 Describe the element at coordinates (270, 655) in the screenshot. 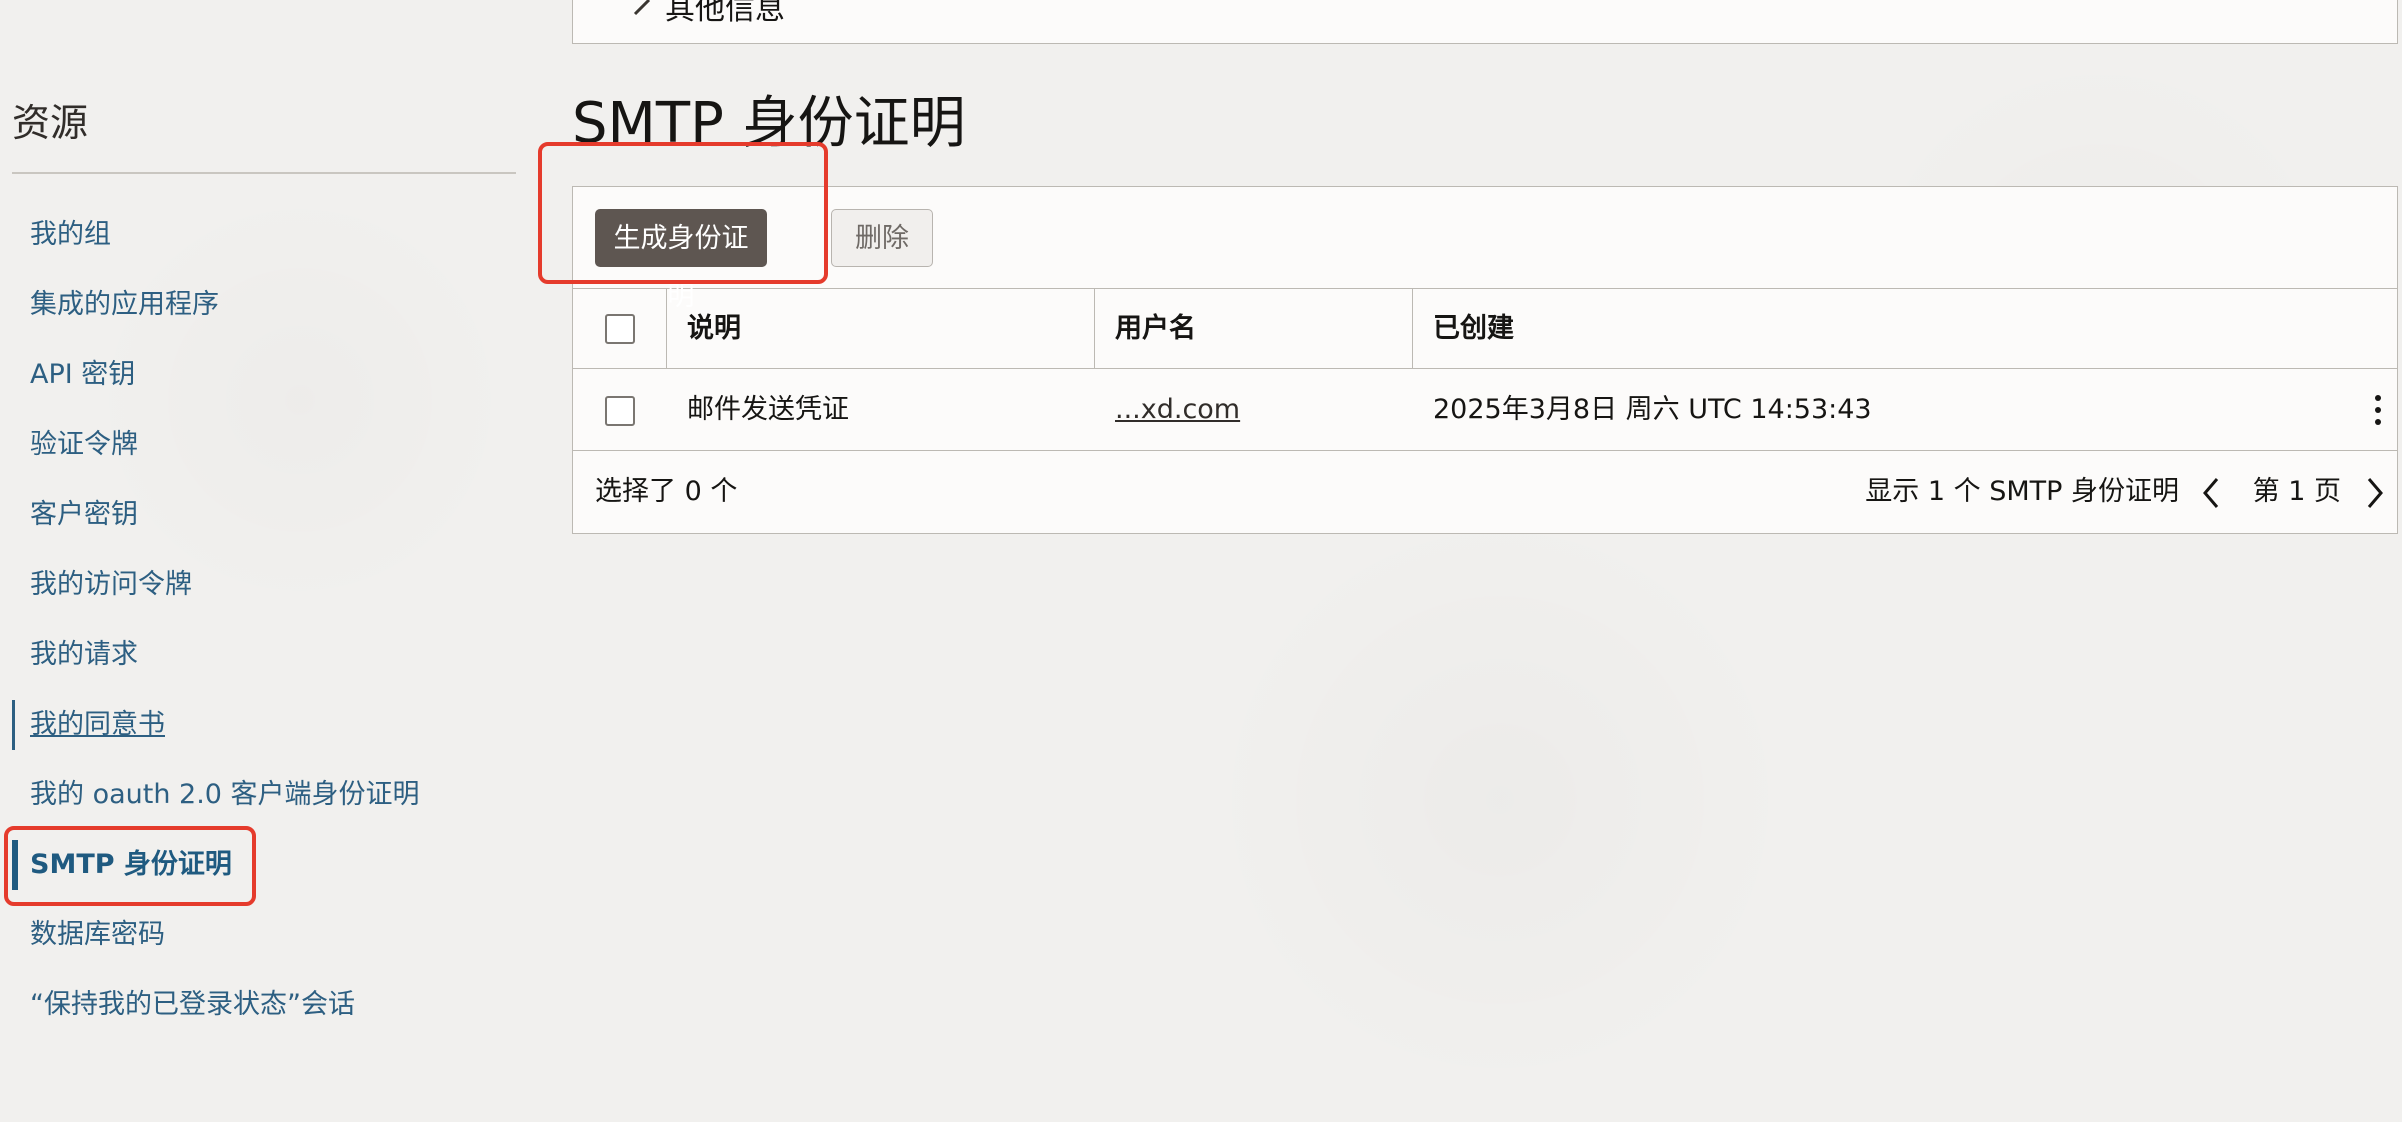

I see `sidebar-item-my-requests: 我的请求` at that location.